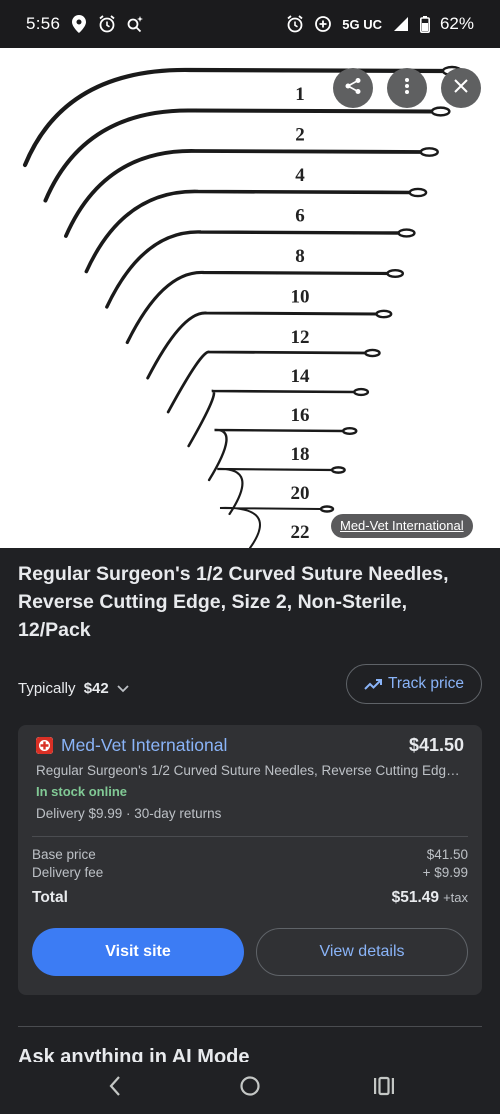  Describe the element at coordinates (424, 24) in the screenshot. I see `battery-icon` at that location.